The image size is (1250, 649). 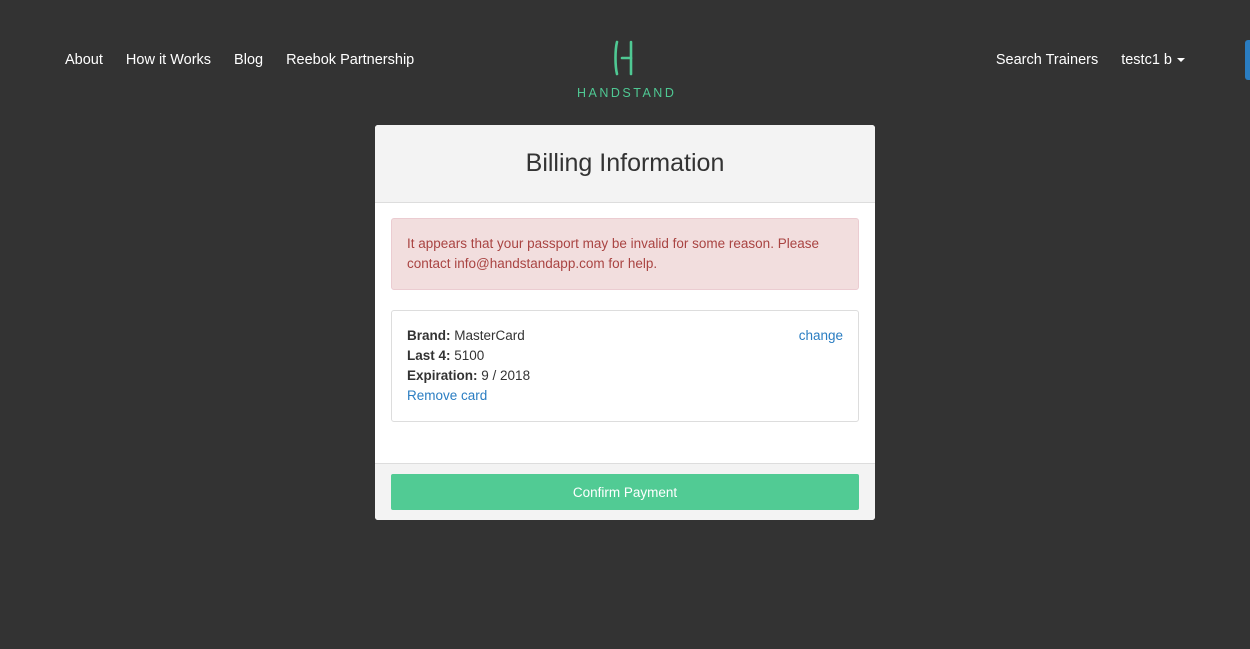 I want to click on card-expiration-label: Expiration:, so click(x=442, y=375).